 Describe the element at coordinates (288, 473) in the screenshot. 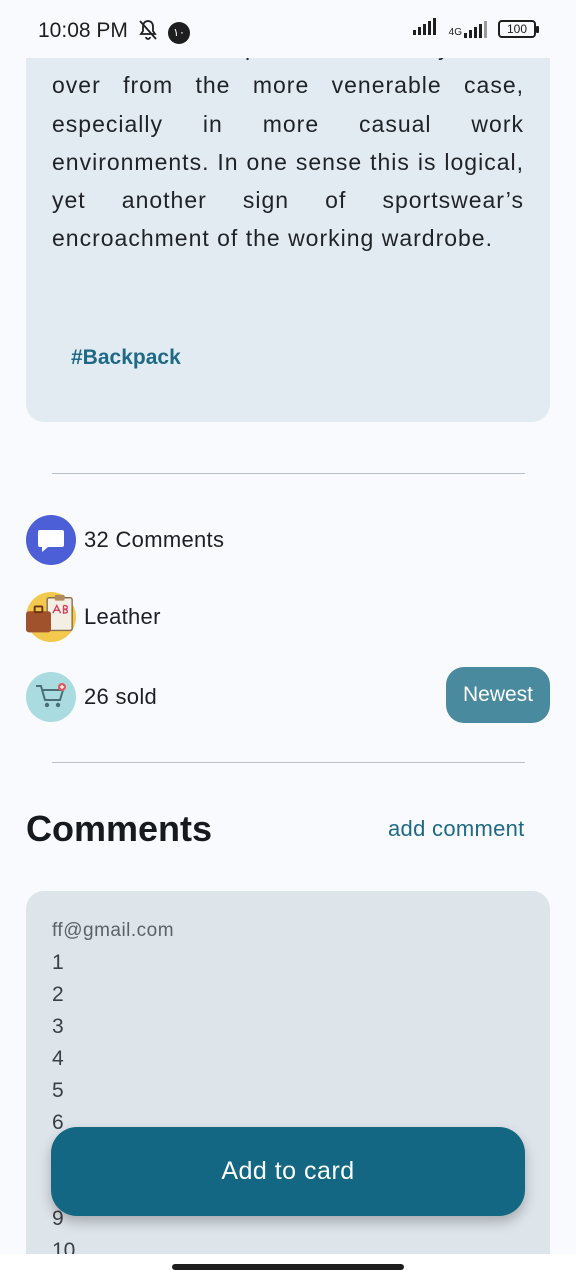

I see `divider-top` at that location.